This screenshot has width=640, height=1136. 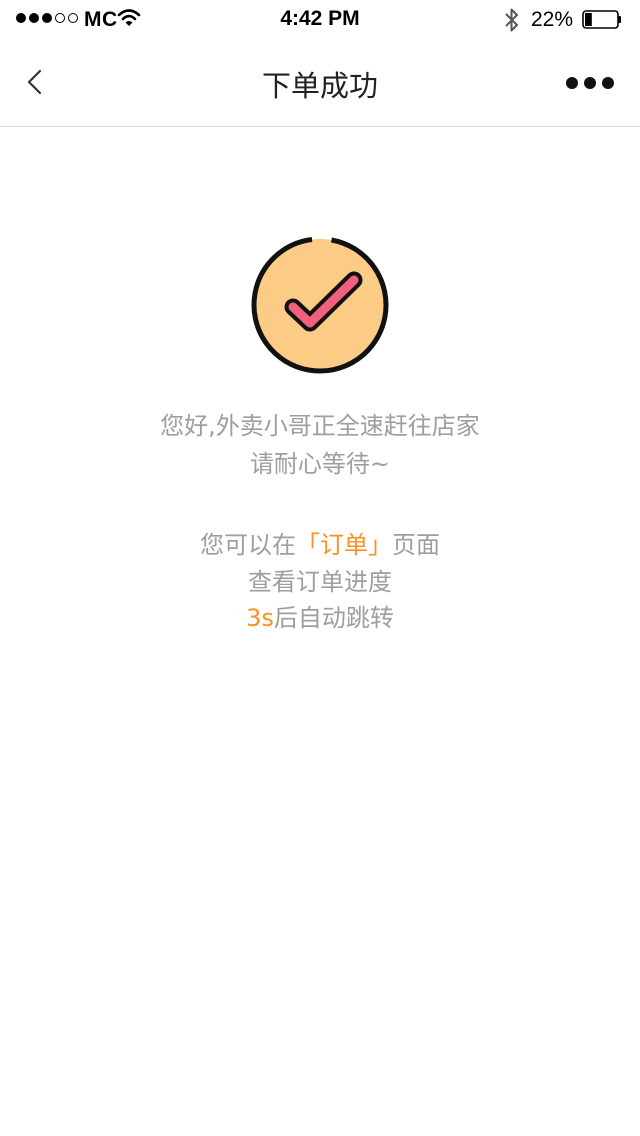 I want to click on info-line-3: 3s后自动跳转, so click(x=320, y=618).